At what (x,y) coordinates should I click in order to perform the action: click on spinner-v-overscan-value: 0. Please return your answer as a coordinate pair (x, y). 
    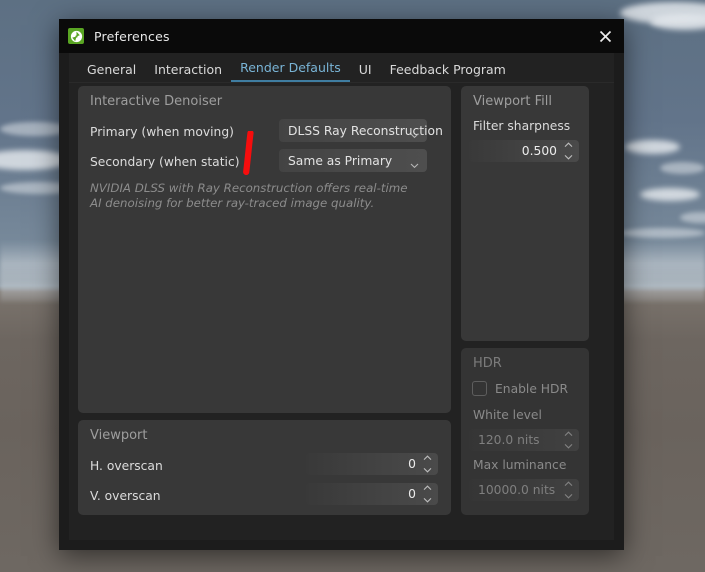
    Looking at the image, I should click on (412, 494).